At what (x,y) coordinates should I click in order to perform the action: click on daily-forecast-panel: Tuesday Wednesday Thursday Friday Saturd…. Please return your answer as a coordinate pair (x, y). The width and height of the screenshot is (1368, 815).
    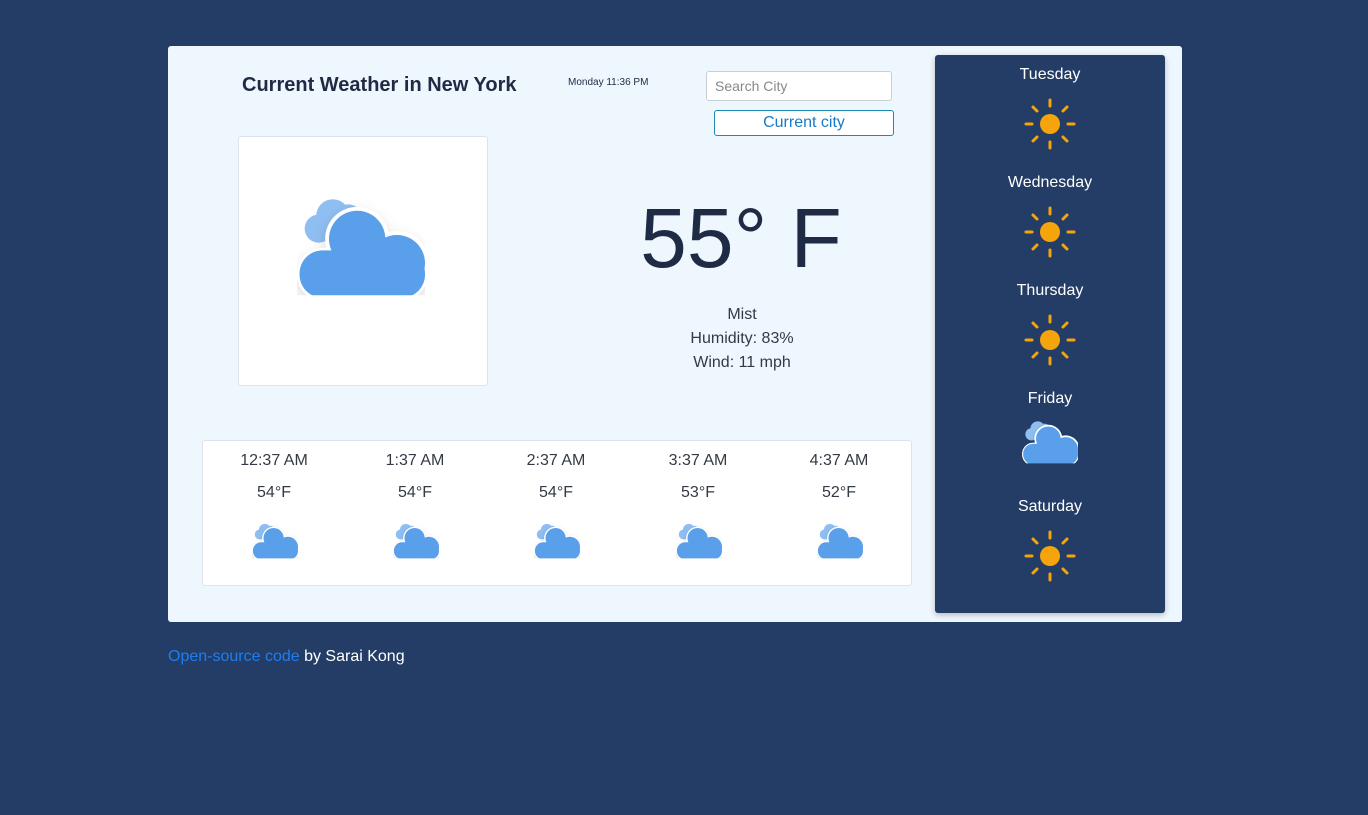
    Looking at the image, I should click on (1050, 334).